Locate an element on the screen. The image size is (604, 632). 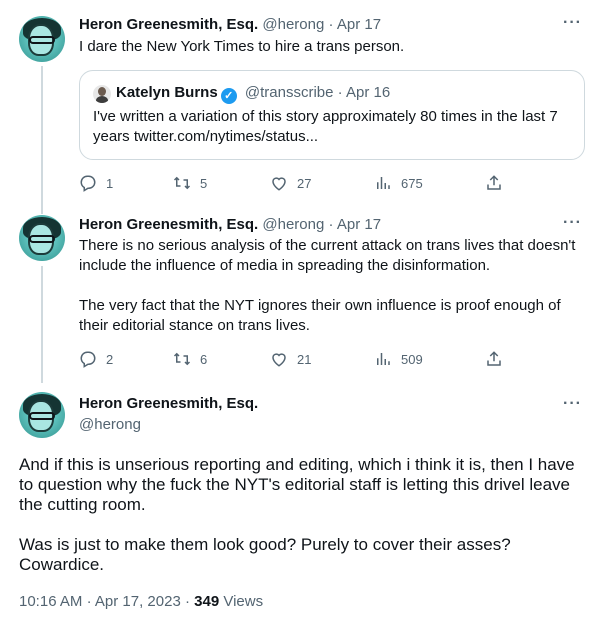
quote-avatar is located at coordinates (102, 94).